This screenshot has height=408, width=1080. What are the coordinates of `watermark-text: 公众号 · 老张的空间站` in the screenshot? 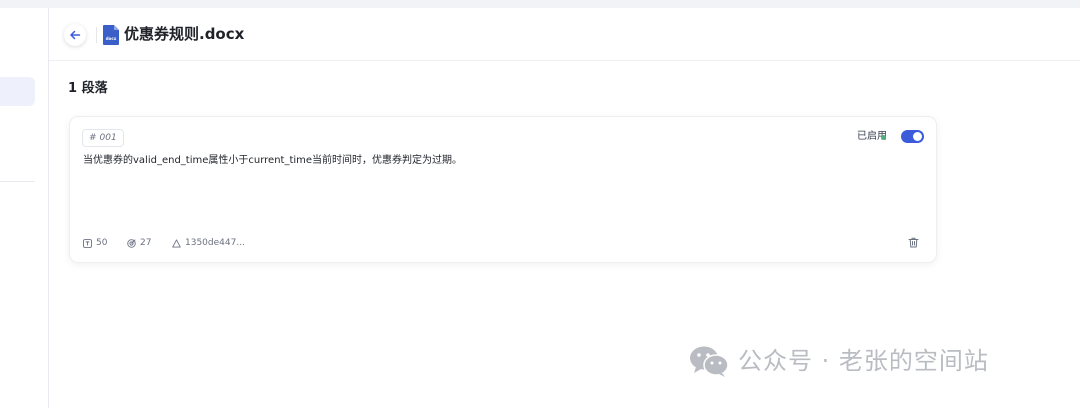 It's located at (863, 361).